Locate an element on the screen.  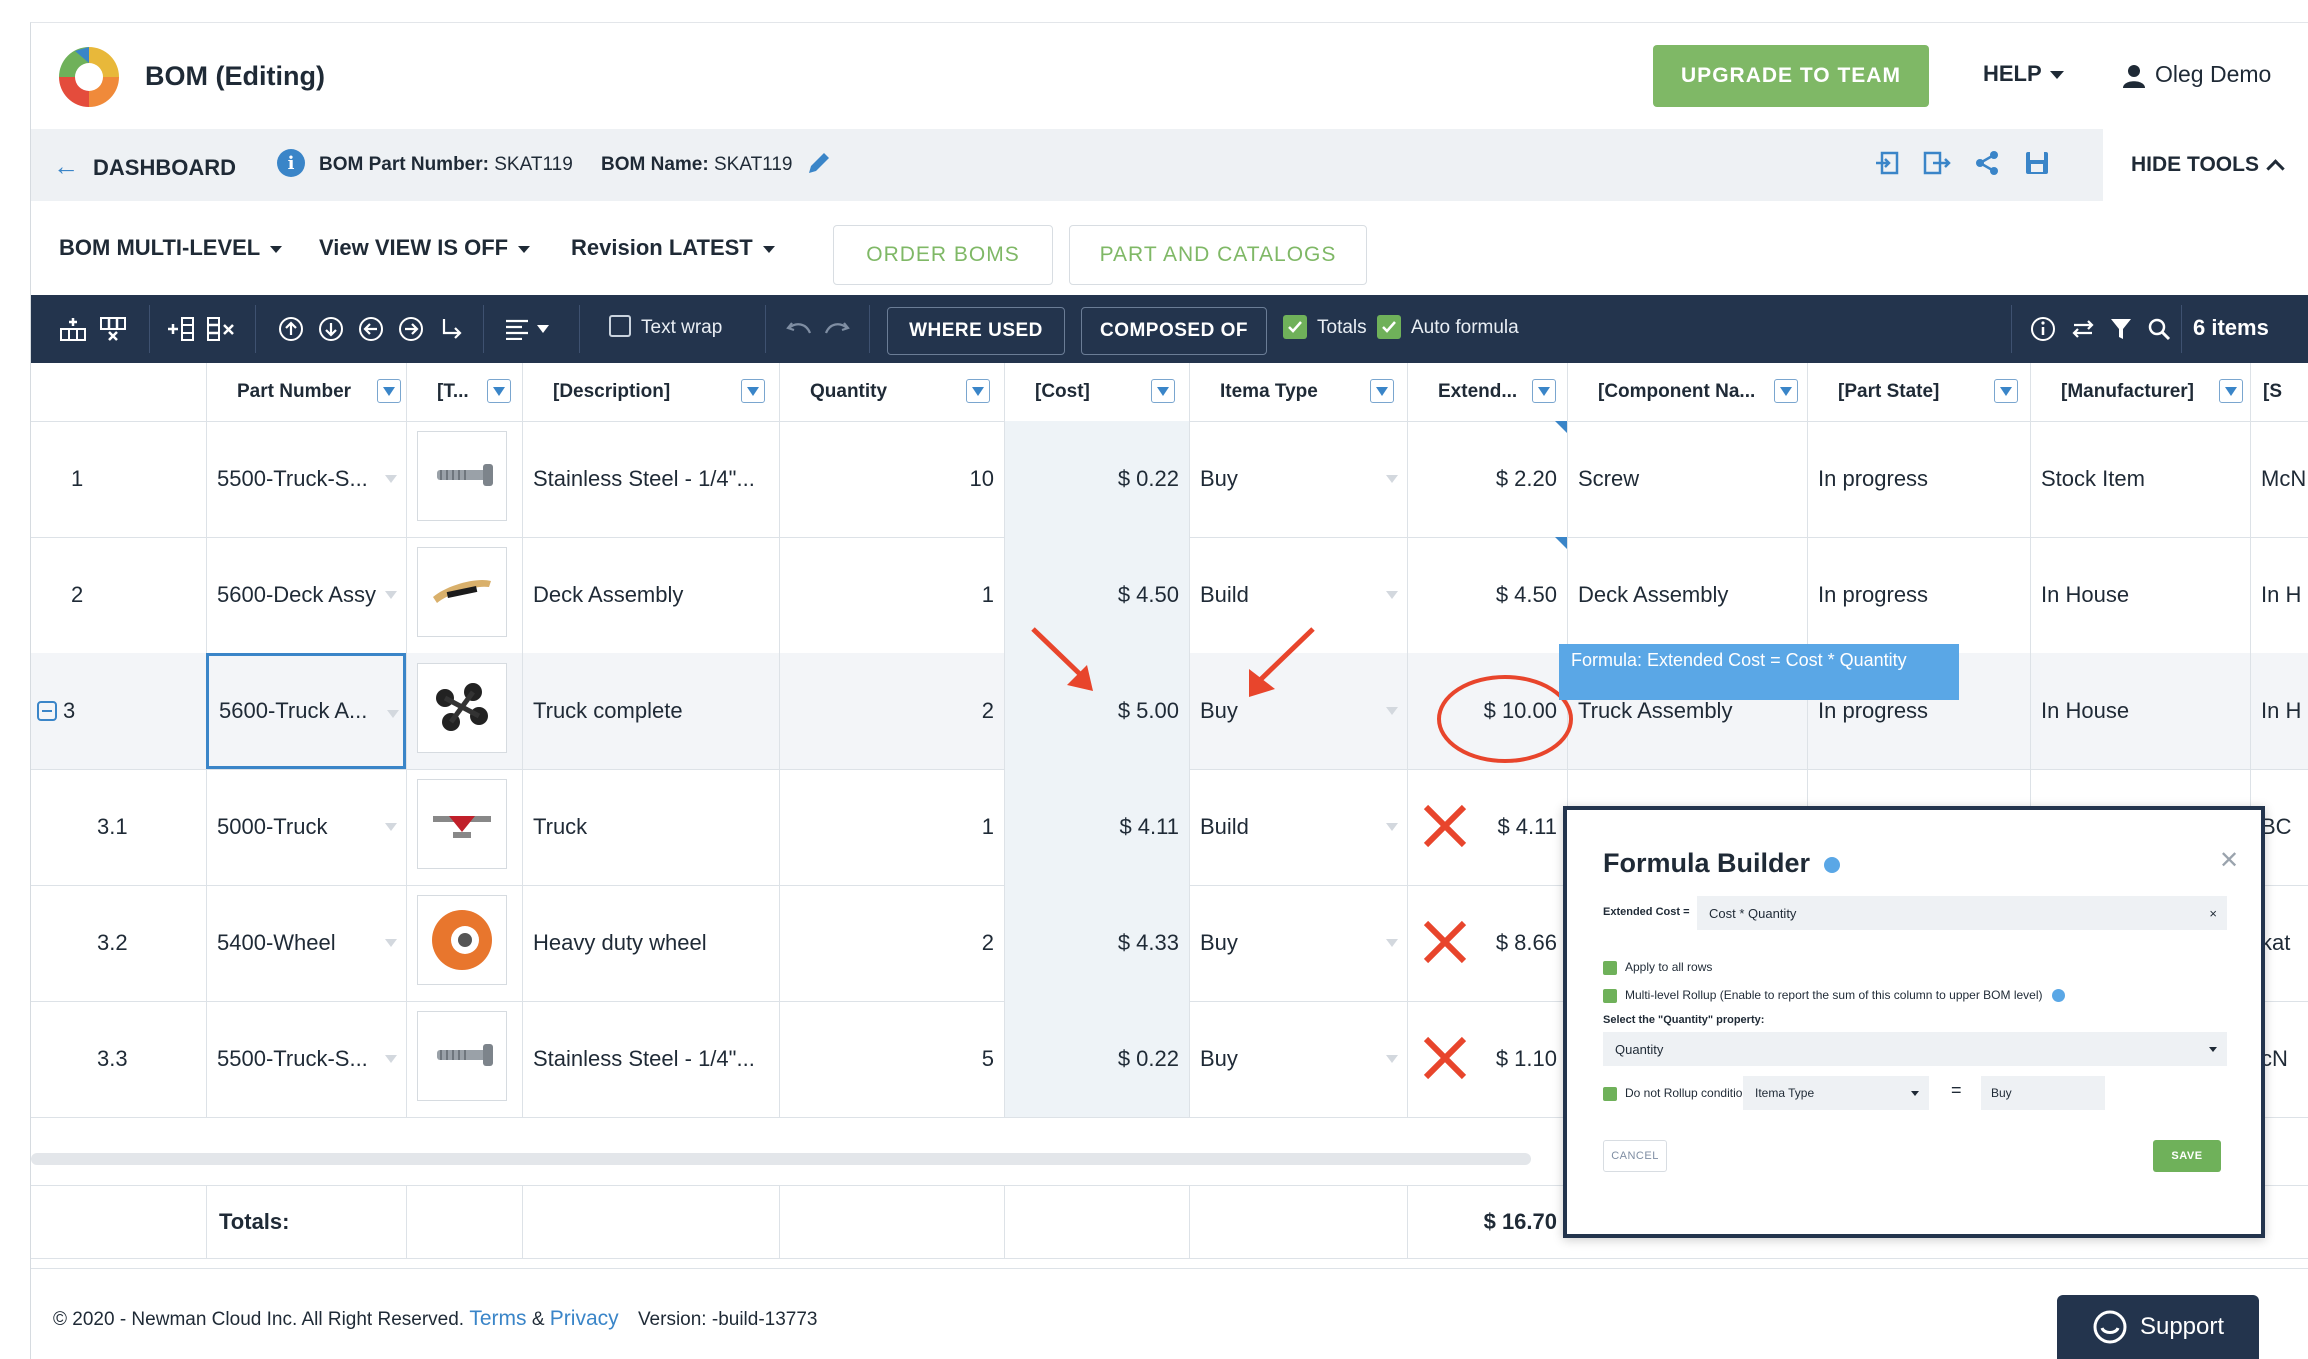
move-down-icon is located at coordinates (331, 329).